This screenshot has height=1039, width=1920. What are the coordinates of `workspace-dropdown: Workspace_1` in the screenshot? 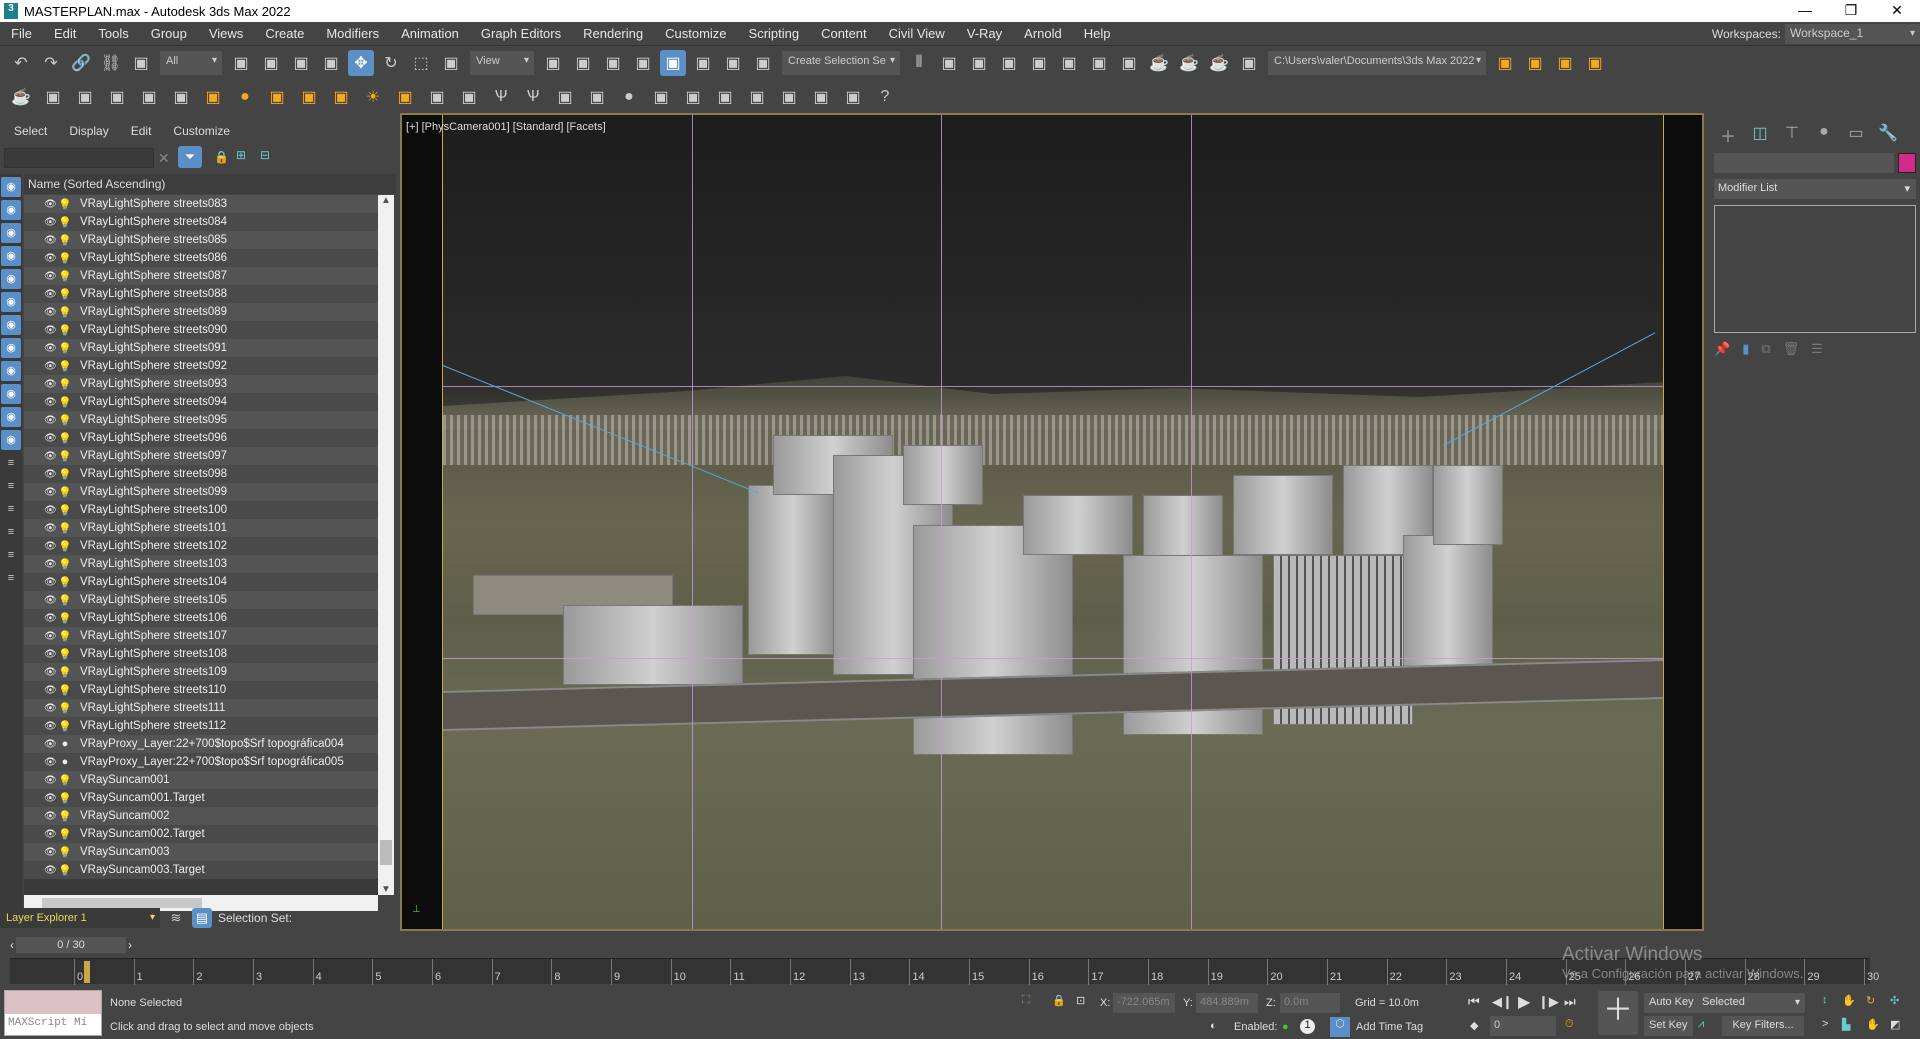 It's located at (1852, 34).